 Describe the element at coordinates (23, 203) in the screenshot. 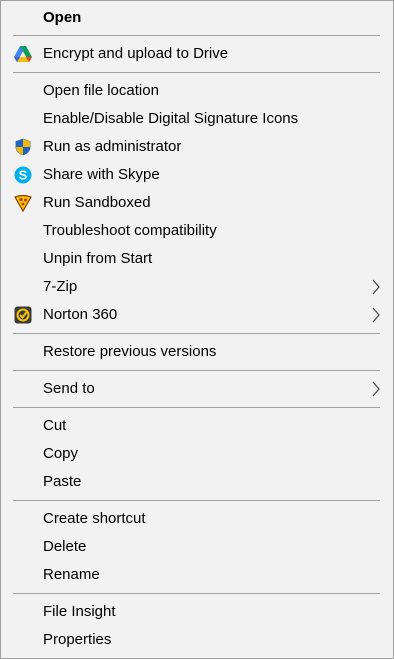

I see `sandboxie-icon` at that location.